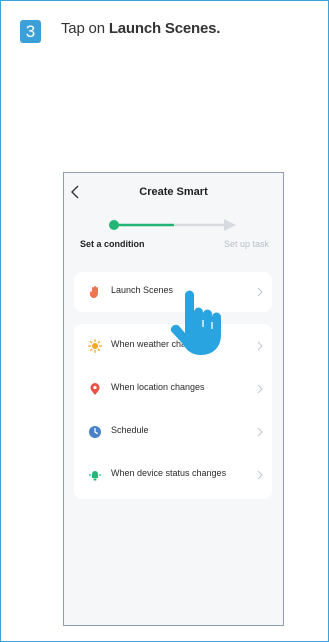 This screenshot has height=642, width=329. Describe the element at coordinates (246, 244) in the screenshot. I see `step-label-next: Set up task` at that location.